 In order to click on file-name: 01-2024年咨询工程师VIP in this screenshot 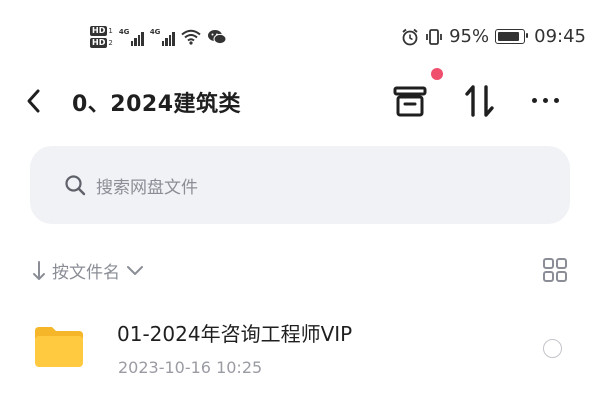, I will do `click(235, 334)`.